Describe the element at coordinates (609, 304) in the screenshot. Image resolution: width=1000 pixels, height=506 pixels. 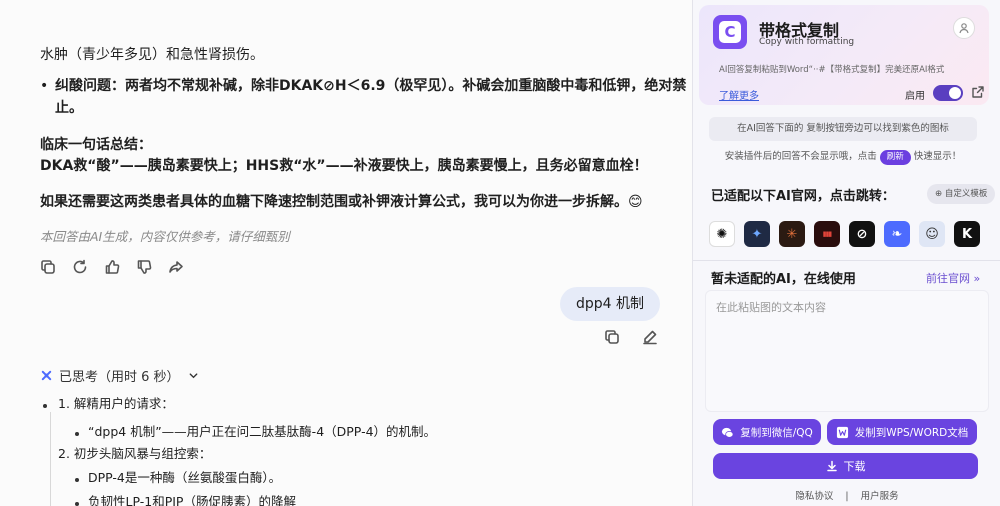
I see `user-message-bubble: dpp4 机制` at that location.